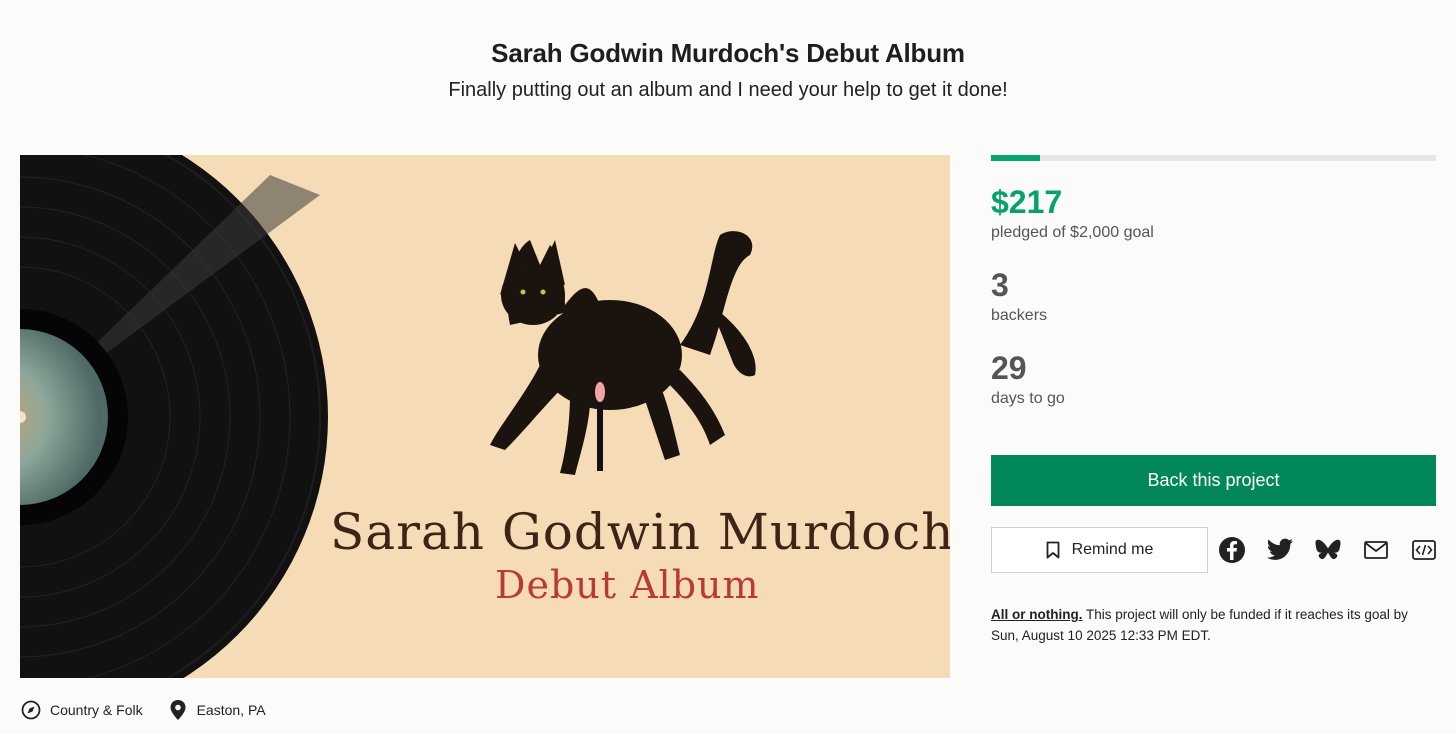  I want to click on facebook-icon, so click(1232, 550).